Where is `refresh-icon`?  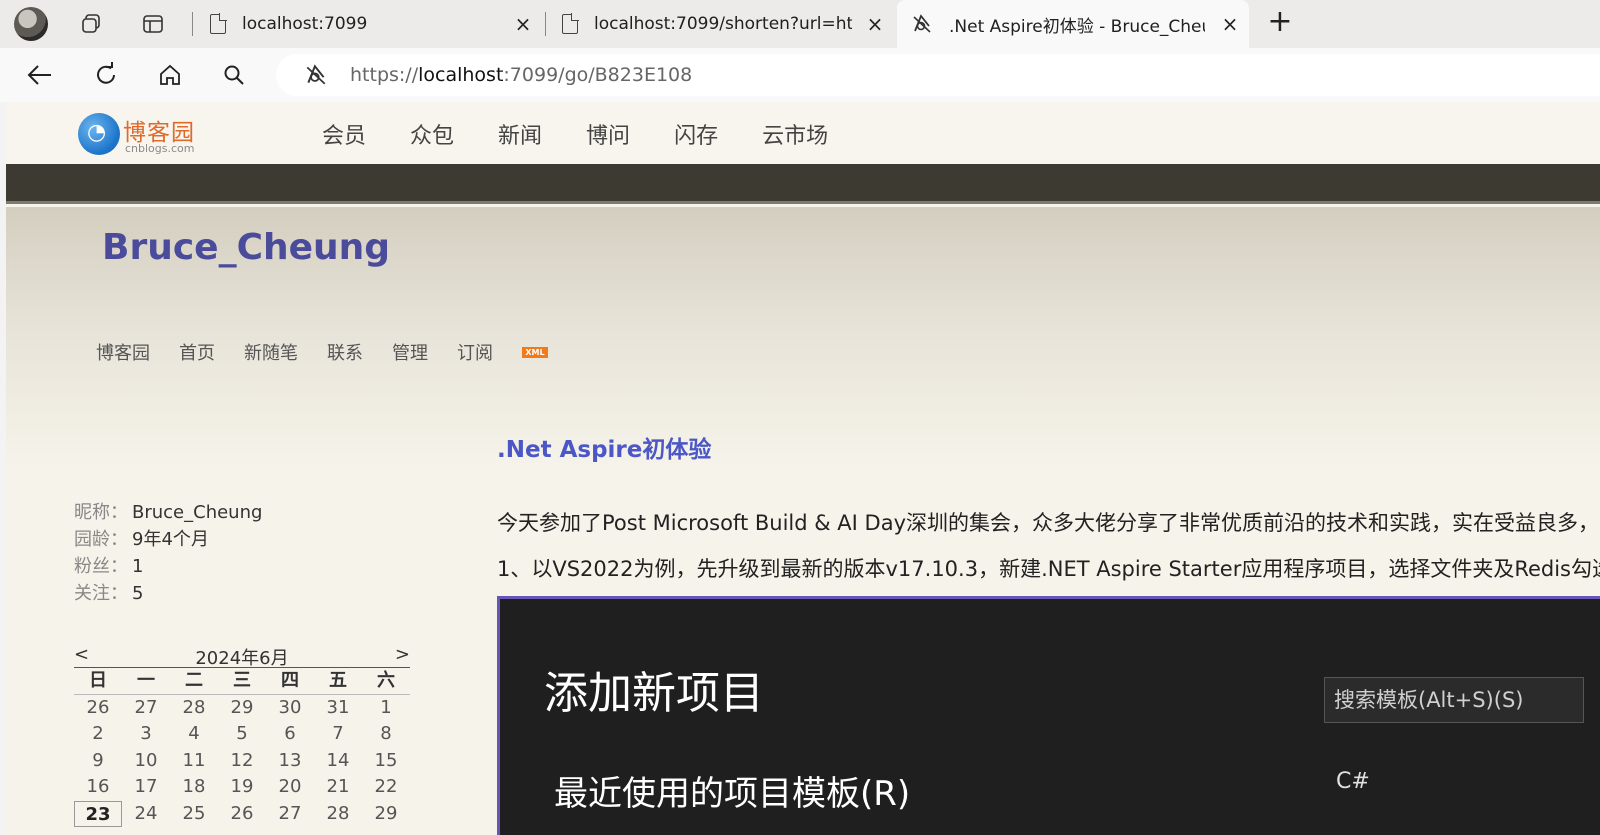 refresh-icon is located at coordinates (106, 75).